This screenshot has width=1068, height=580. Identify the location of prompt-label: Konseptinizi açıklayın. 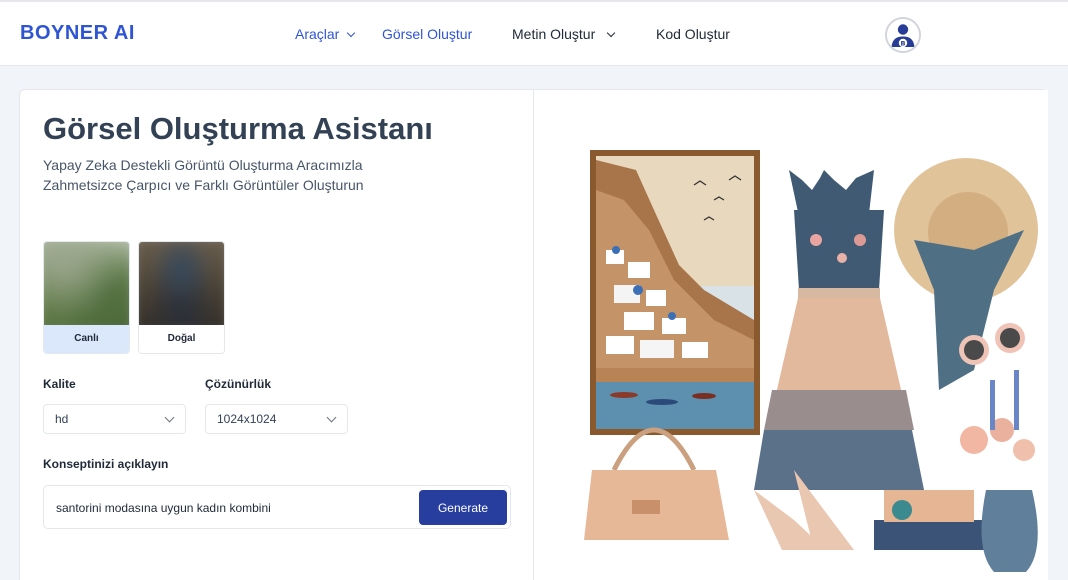
(106, 464).